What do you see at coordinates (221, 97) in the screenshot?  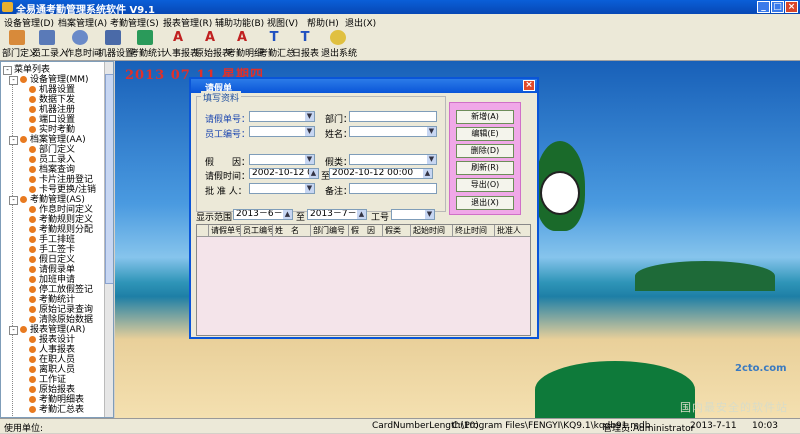 I see `group-title: 填写资料` at bounding box center [221, 97].